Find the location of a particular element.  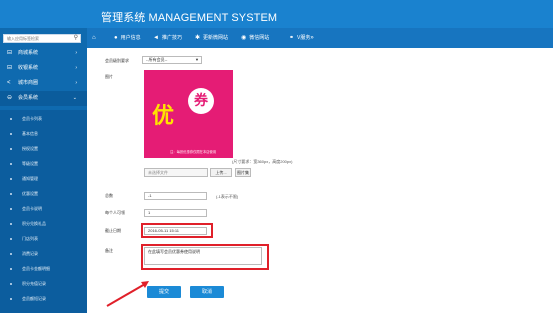

image-label: 图片 is located at coordinates (109, 76).